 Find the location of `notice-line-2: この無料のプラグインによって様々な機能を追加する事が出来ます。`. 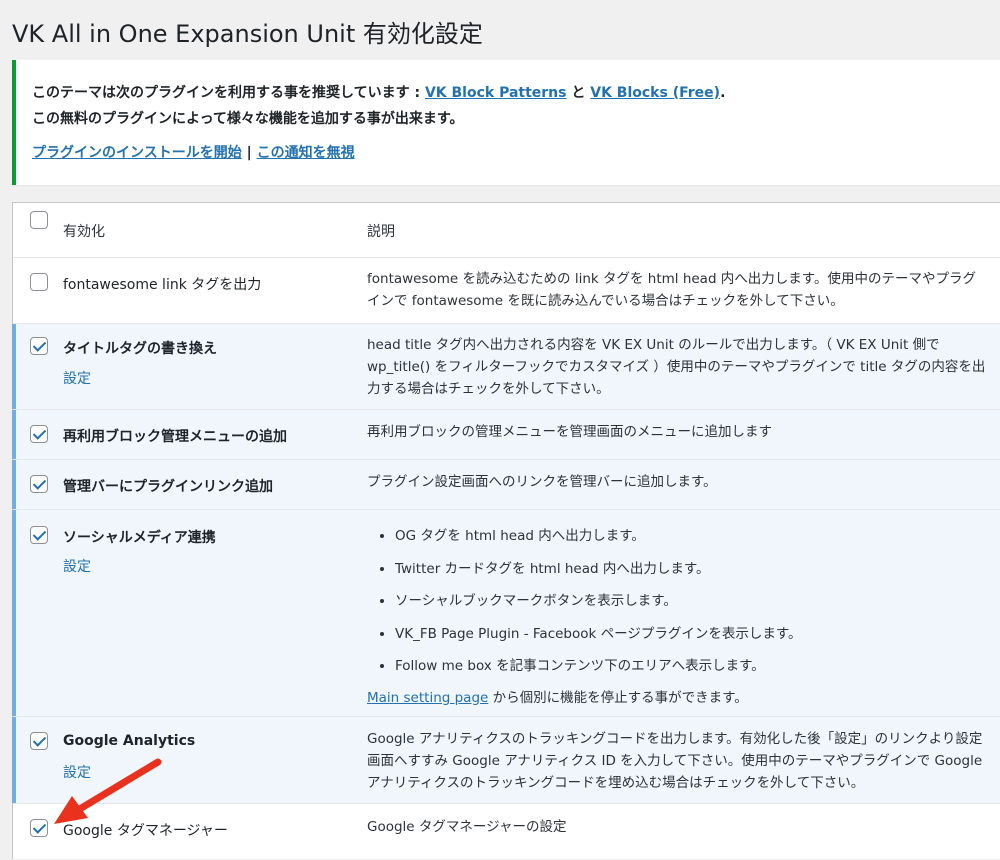

notice-line-2: この無料のプラグインによって様々な機能を追加する事が出来ます。 is located at coordinates (248, 119).